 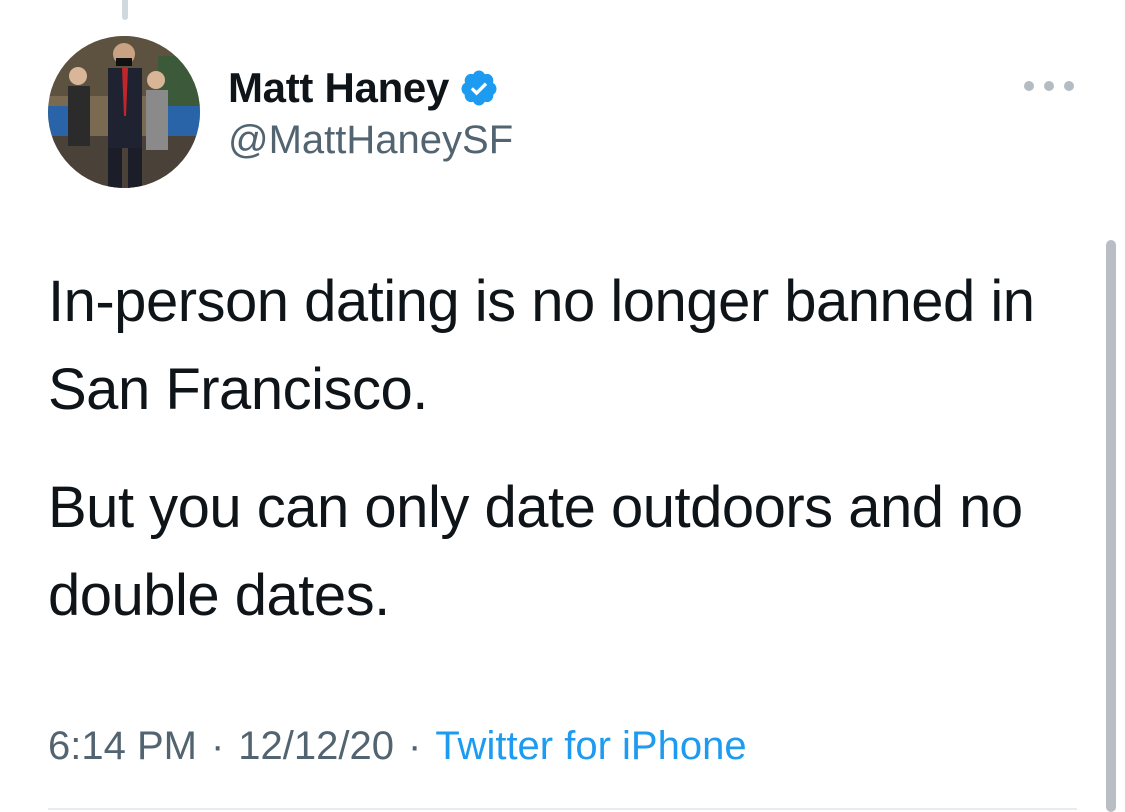 I want to click on thread-connector-line, so click(x=125, y=10).